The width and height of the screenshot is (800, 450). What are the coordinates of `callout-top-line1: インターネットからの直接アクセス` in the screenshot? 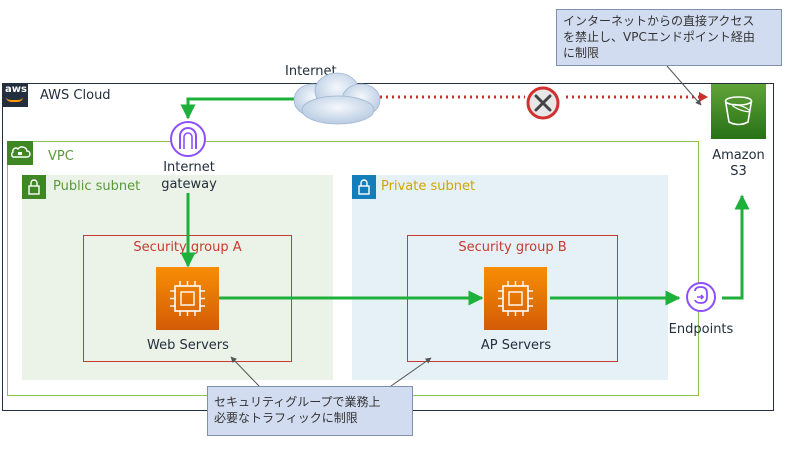 It's located at (659, 21).